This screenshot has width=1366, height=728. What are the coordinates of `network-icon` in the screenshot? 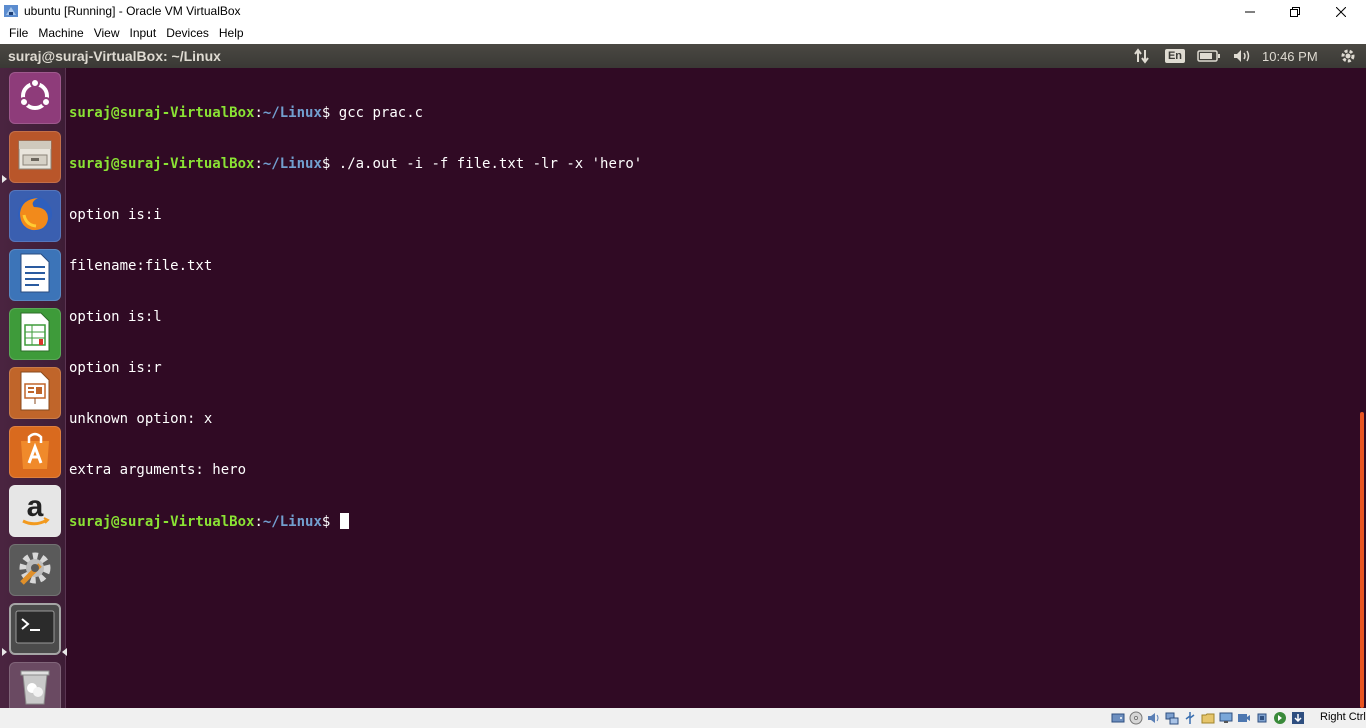 It's located at (1142, 56).